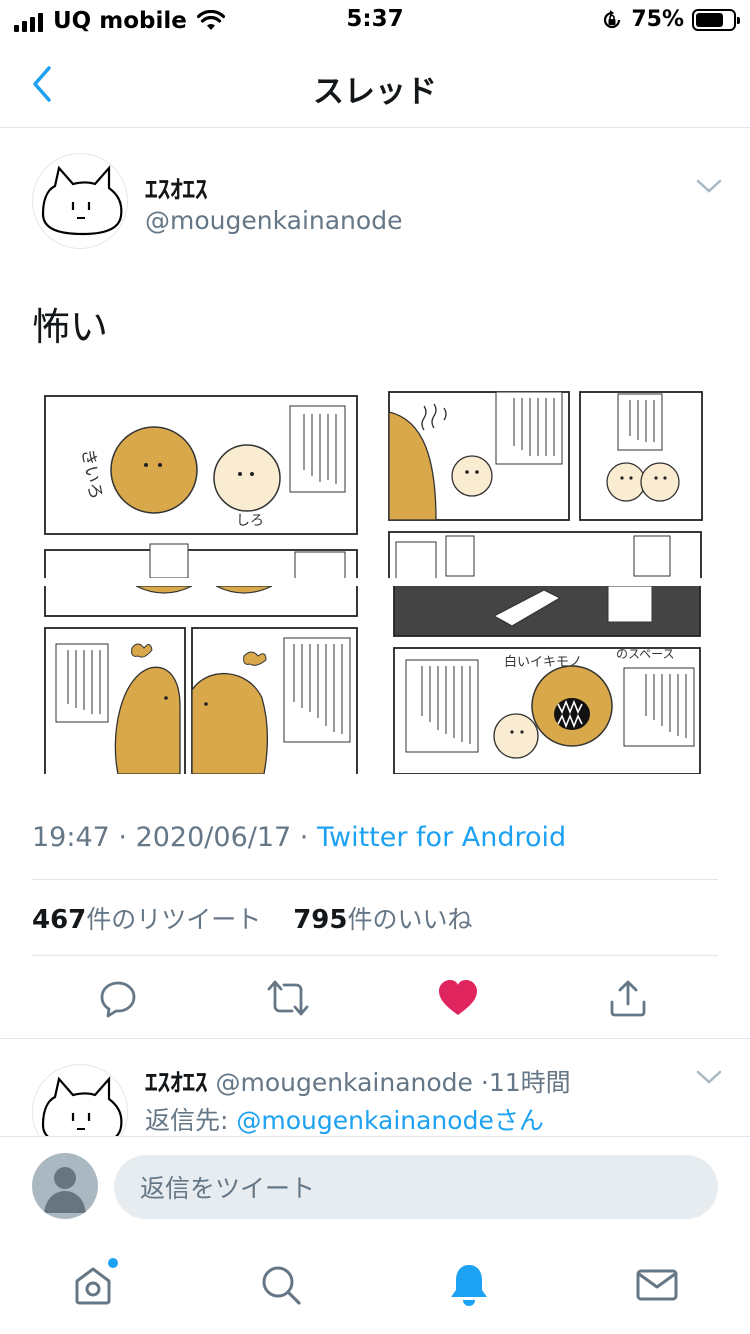  Describe the element at coordinates (343, 1082) in the screenshot. I see `reply-author-handle: @mougenkainanode` at that location.